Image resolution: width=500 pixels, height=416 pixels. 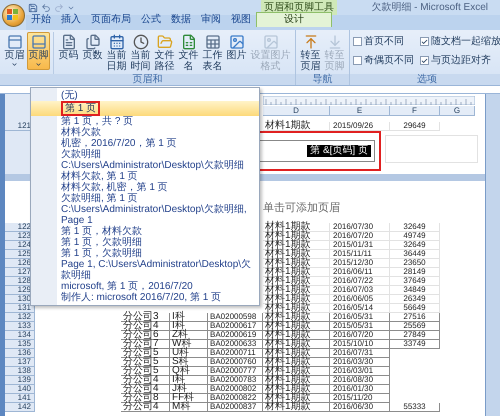 What do you see at coordinates (235, 380) in the screenshot?
I see `table-cell: BA02000783` at bounding box center [235, 380].